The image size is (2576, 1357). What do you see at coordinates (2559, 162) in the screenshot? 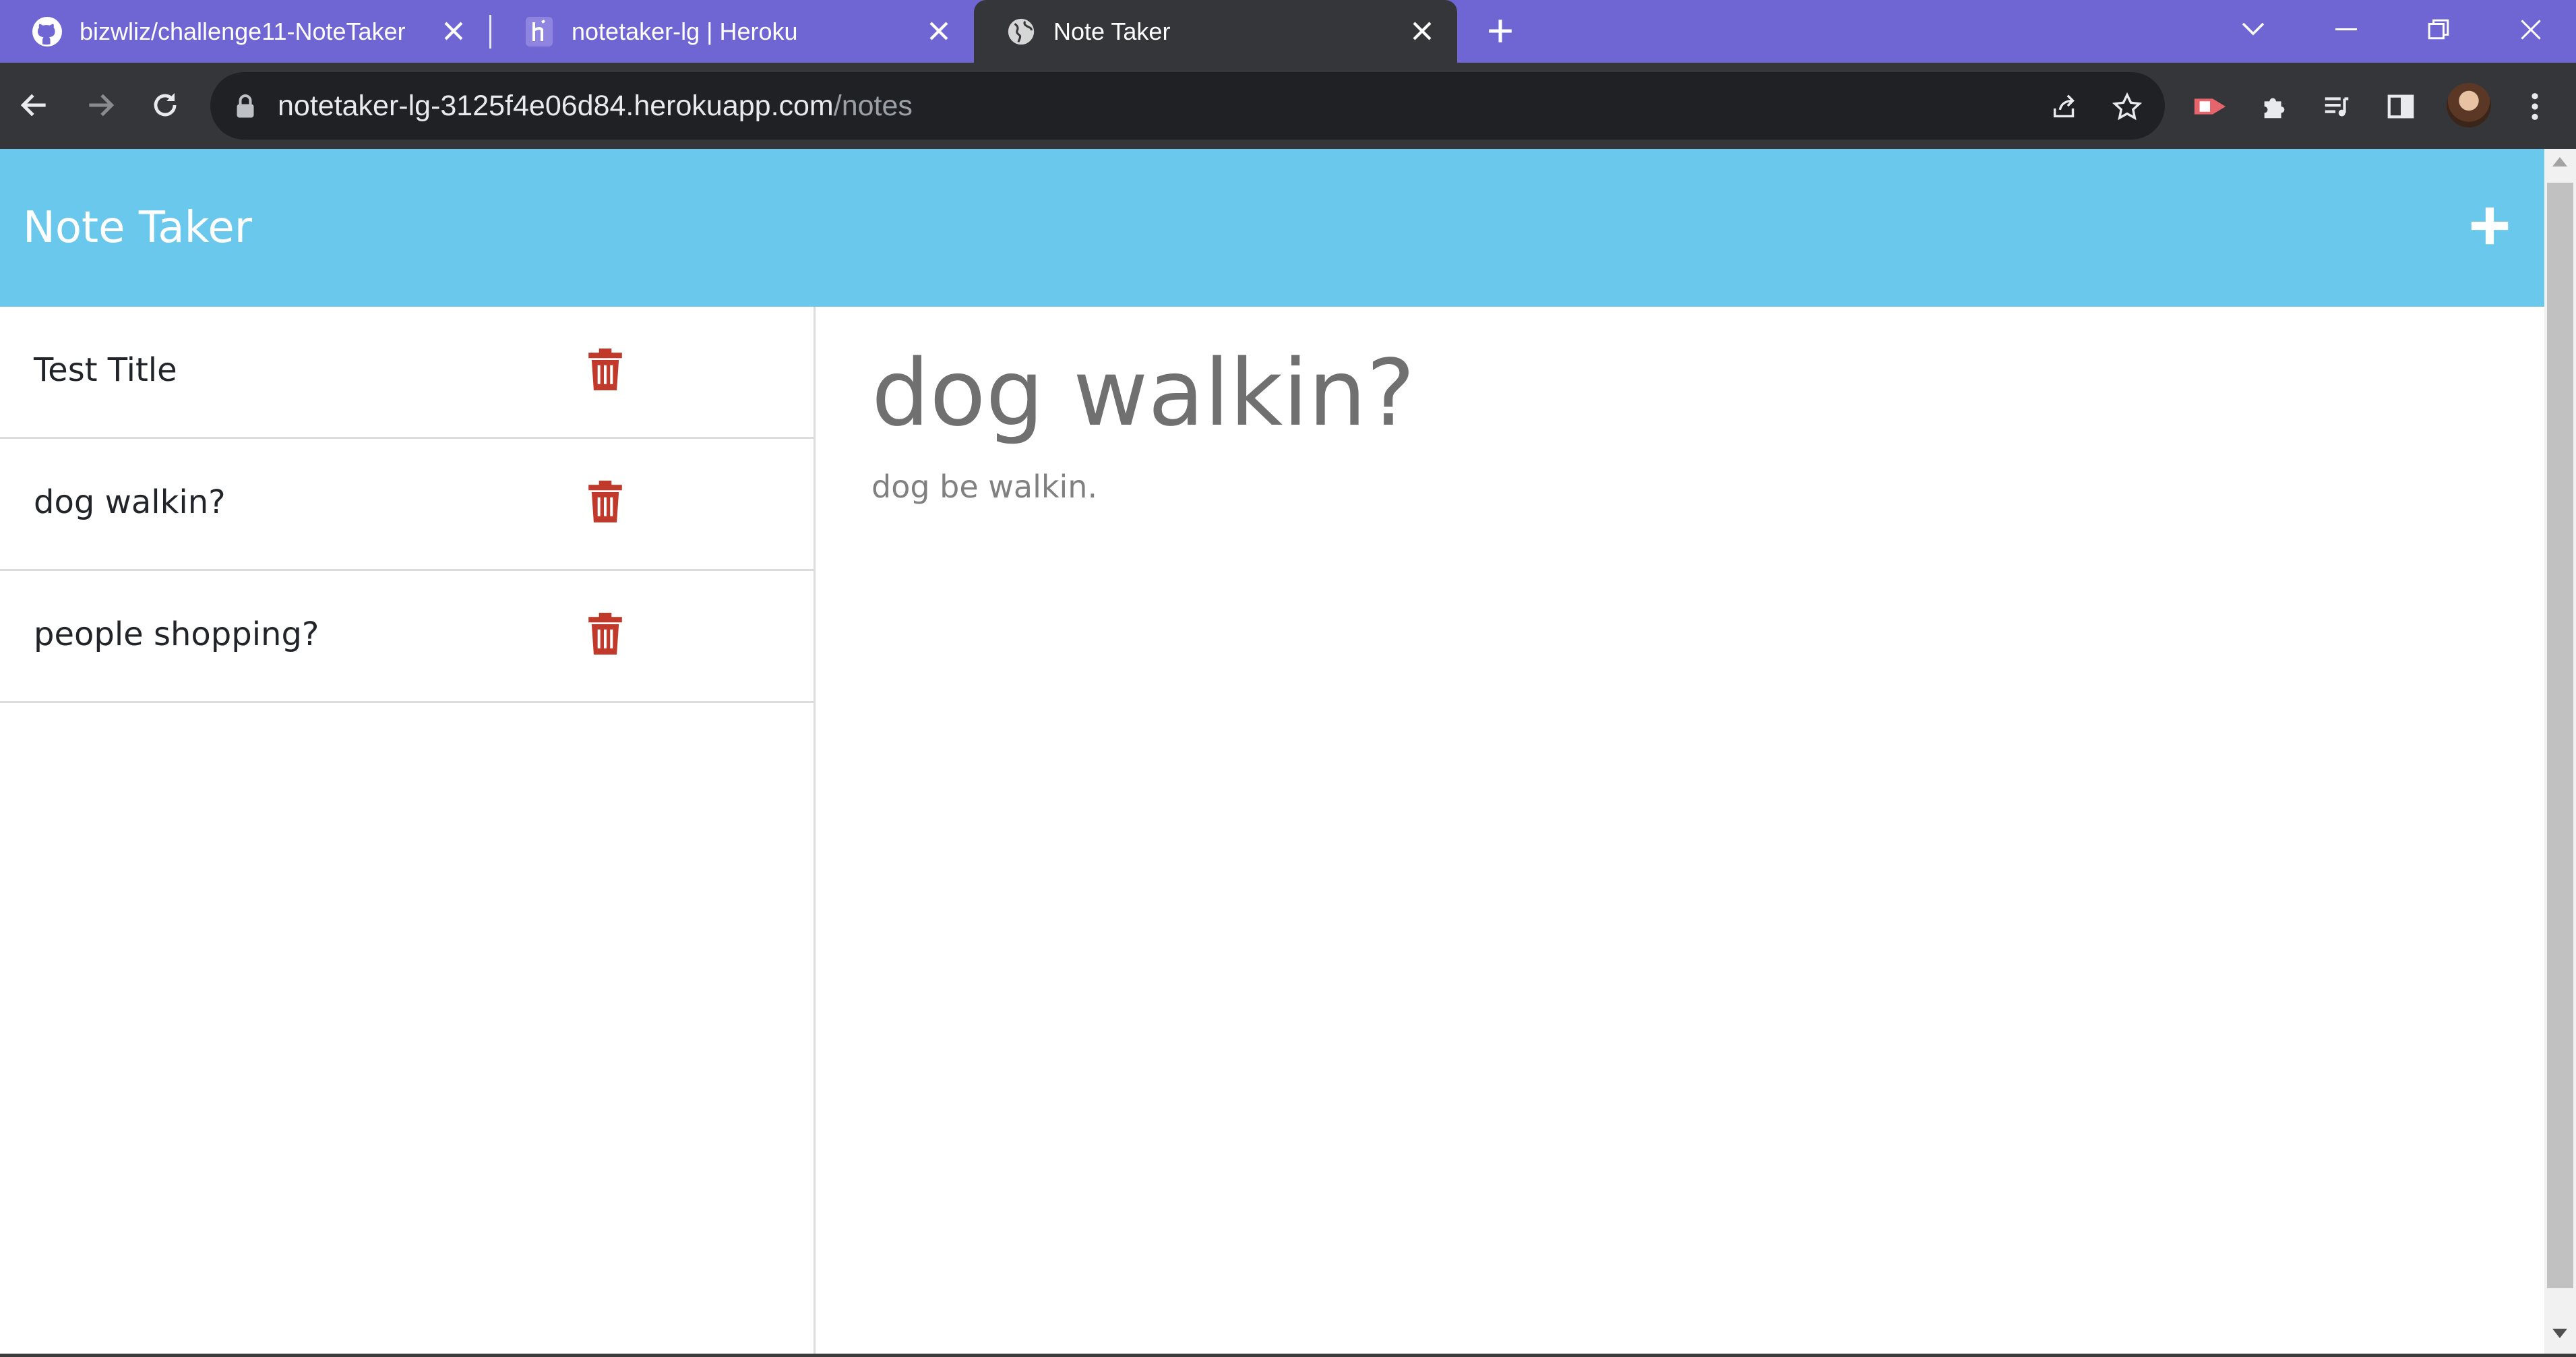
I see `scroll-up-arrow-icon` at bounding box center [2559, 162].